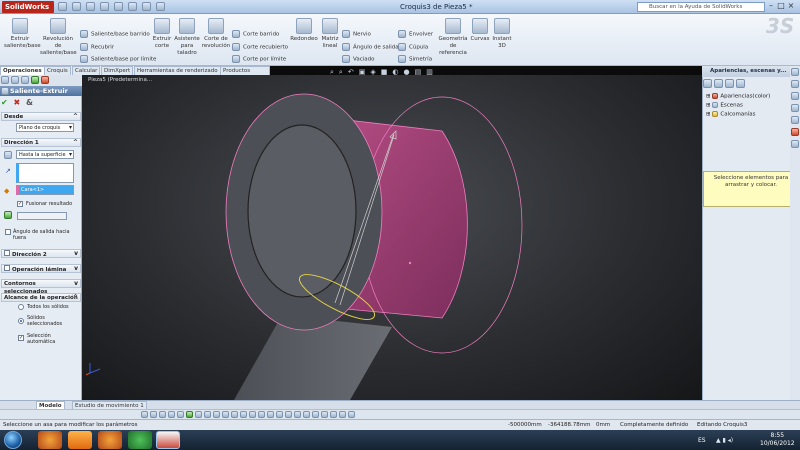 This screenshot has height=450, width=800. Describe the element at coordinates (306, 414) in the screenshot. I see `sketch-rotate-icon` at that location.